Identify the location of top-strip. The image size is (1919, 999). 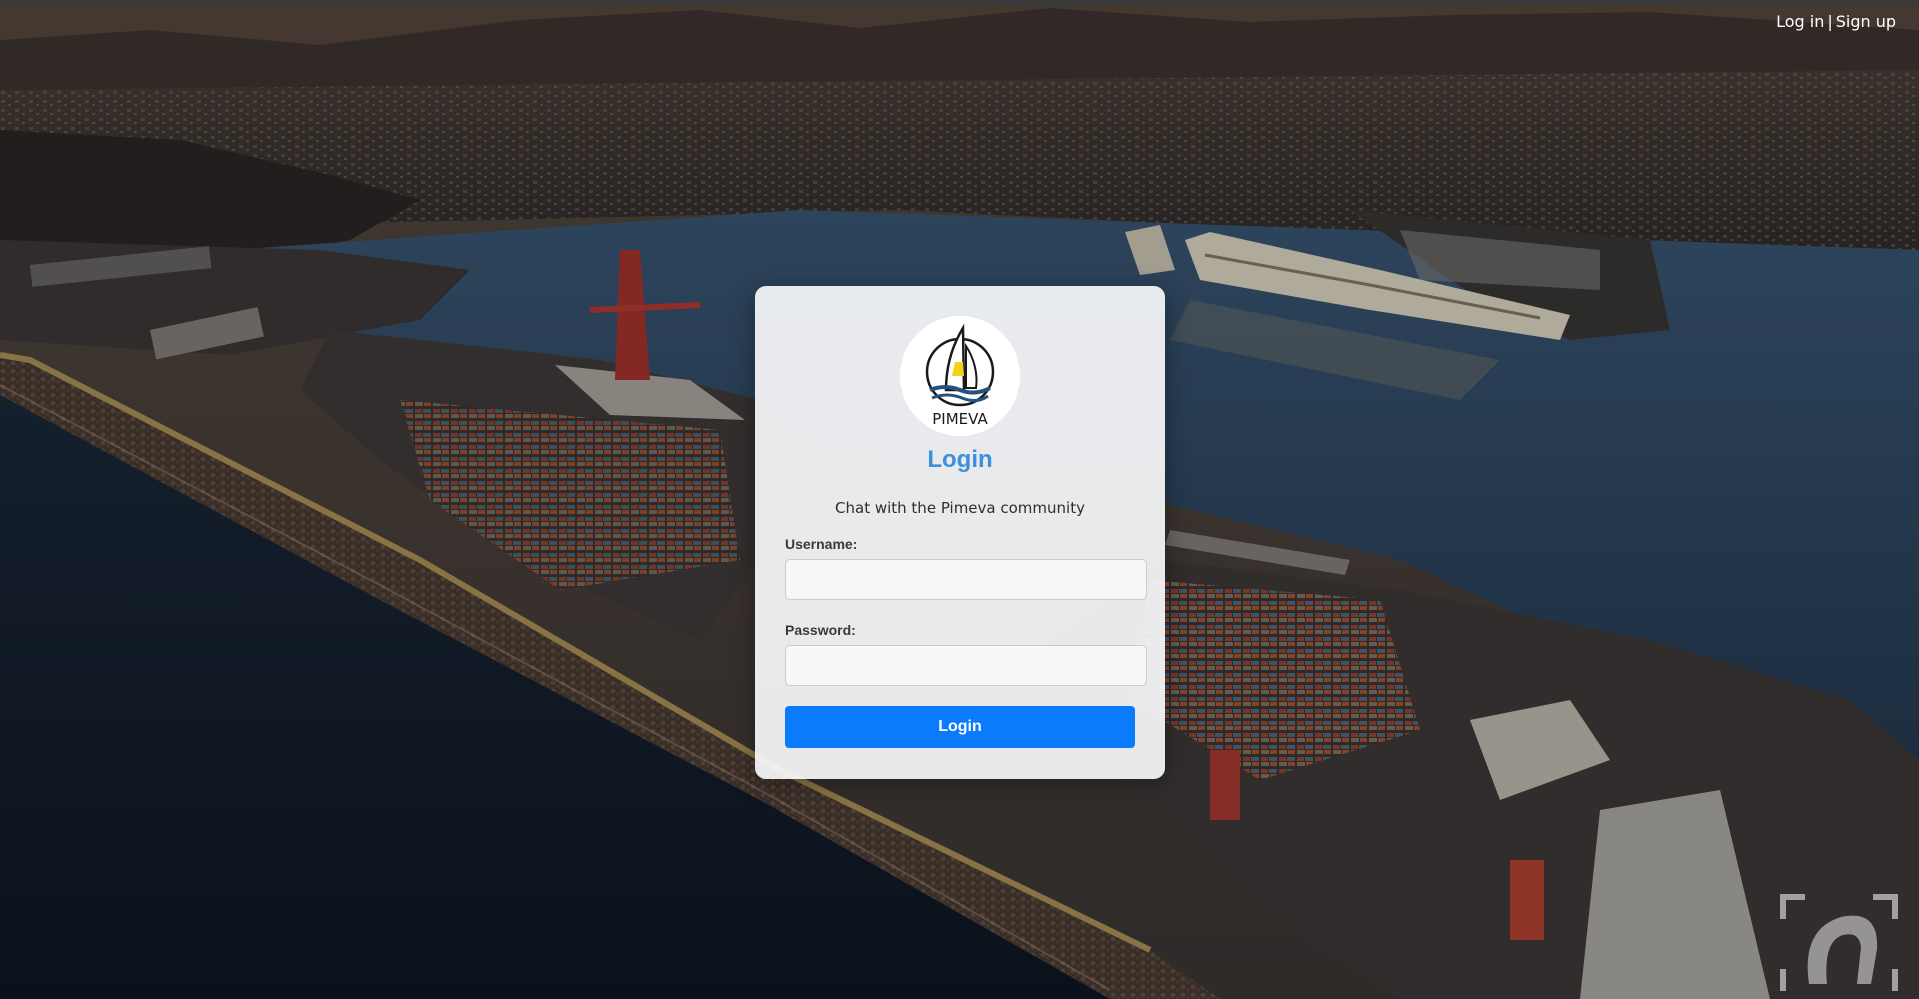
(959, 2).